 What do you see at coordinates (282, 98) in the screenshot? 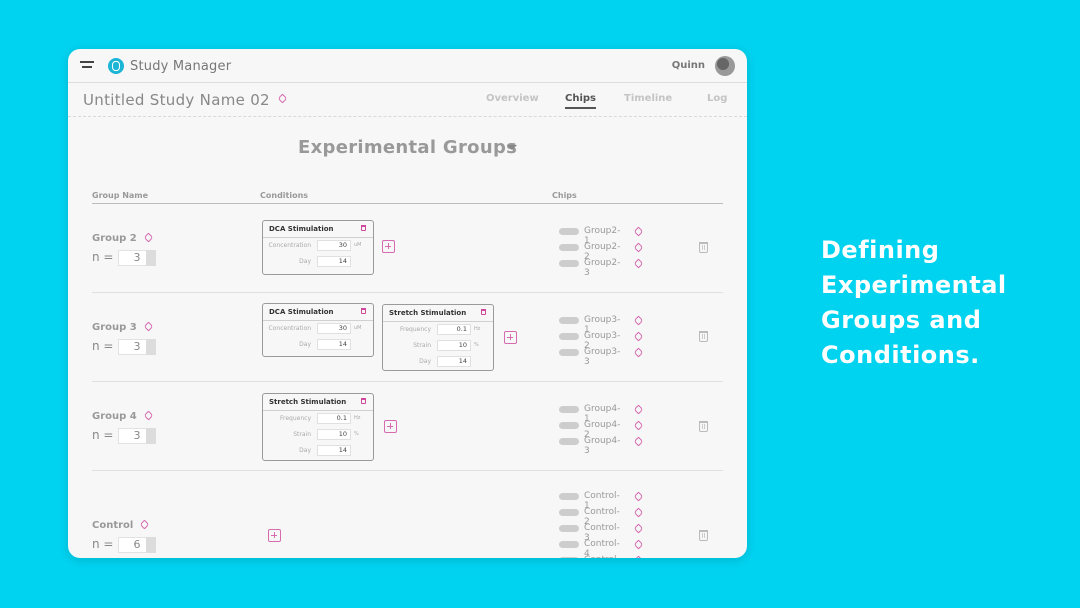
I see `edit-study-name-icon` at bounding box center [282, 98].